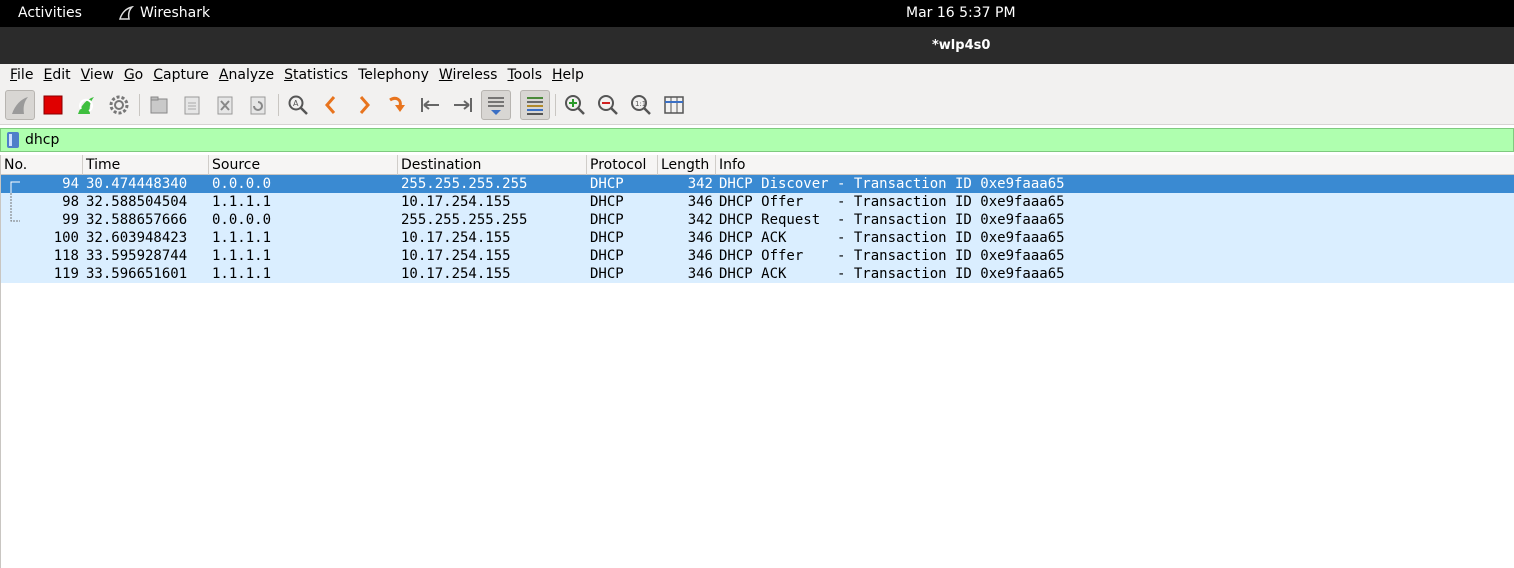 The image size is (1514, 568). I want to click on clock: Mar 16 5:37 PM, so click(961, 13).